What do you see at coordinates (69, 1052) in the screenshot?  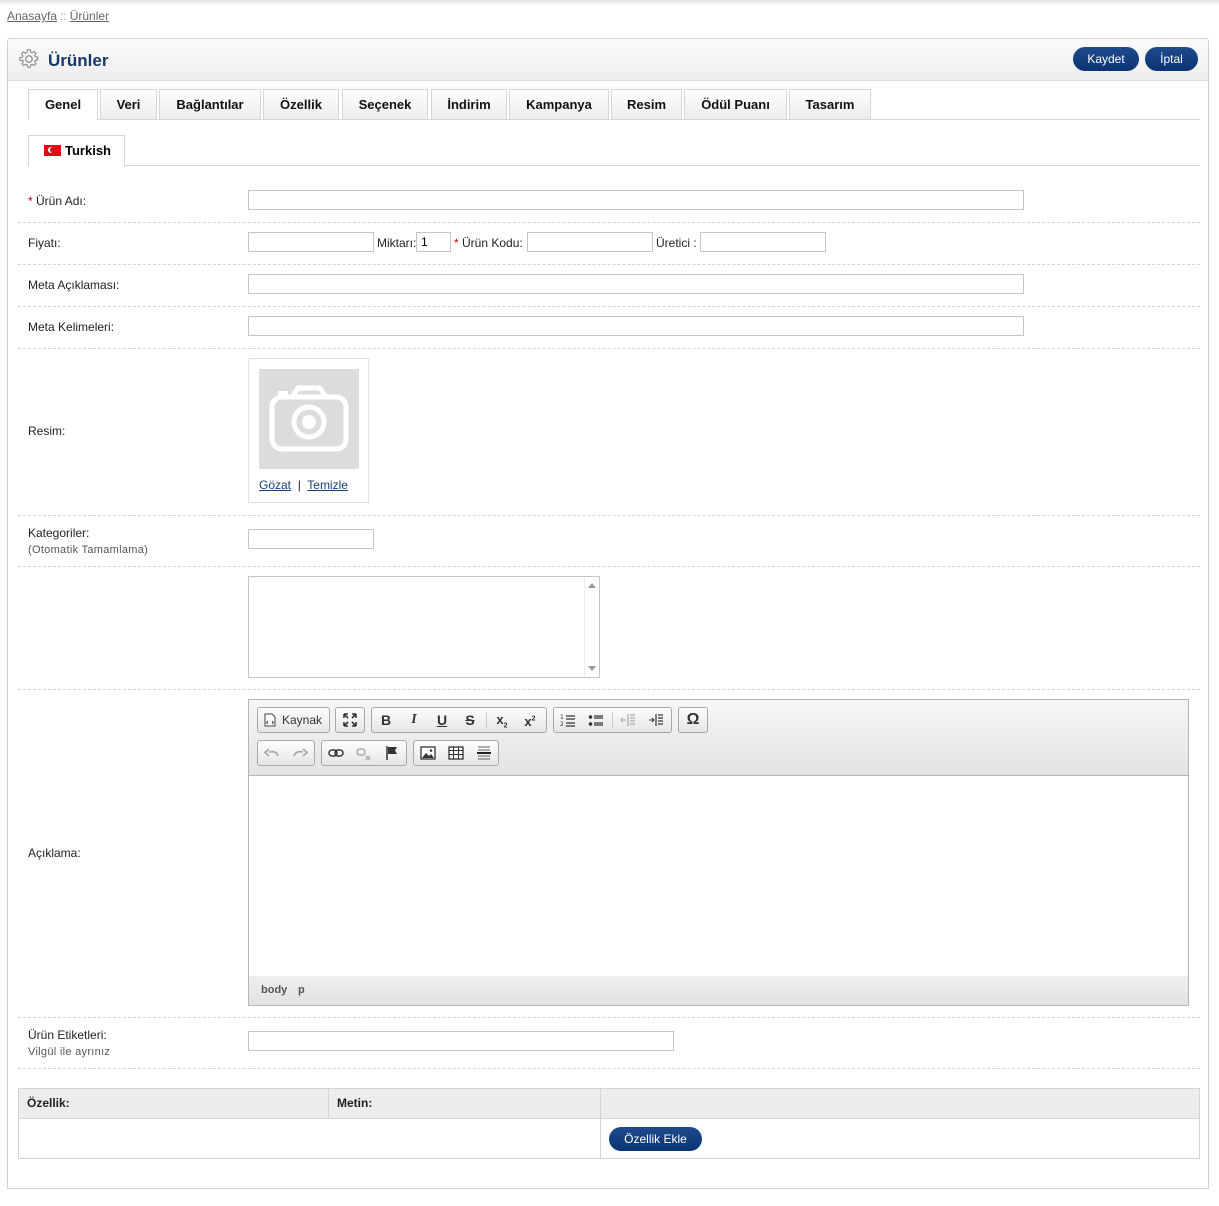 I see `tags-hint: Vilgül ile ayrınız` at bounding box center [69, 1052].